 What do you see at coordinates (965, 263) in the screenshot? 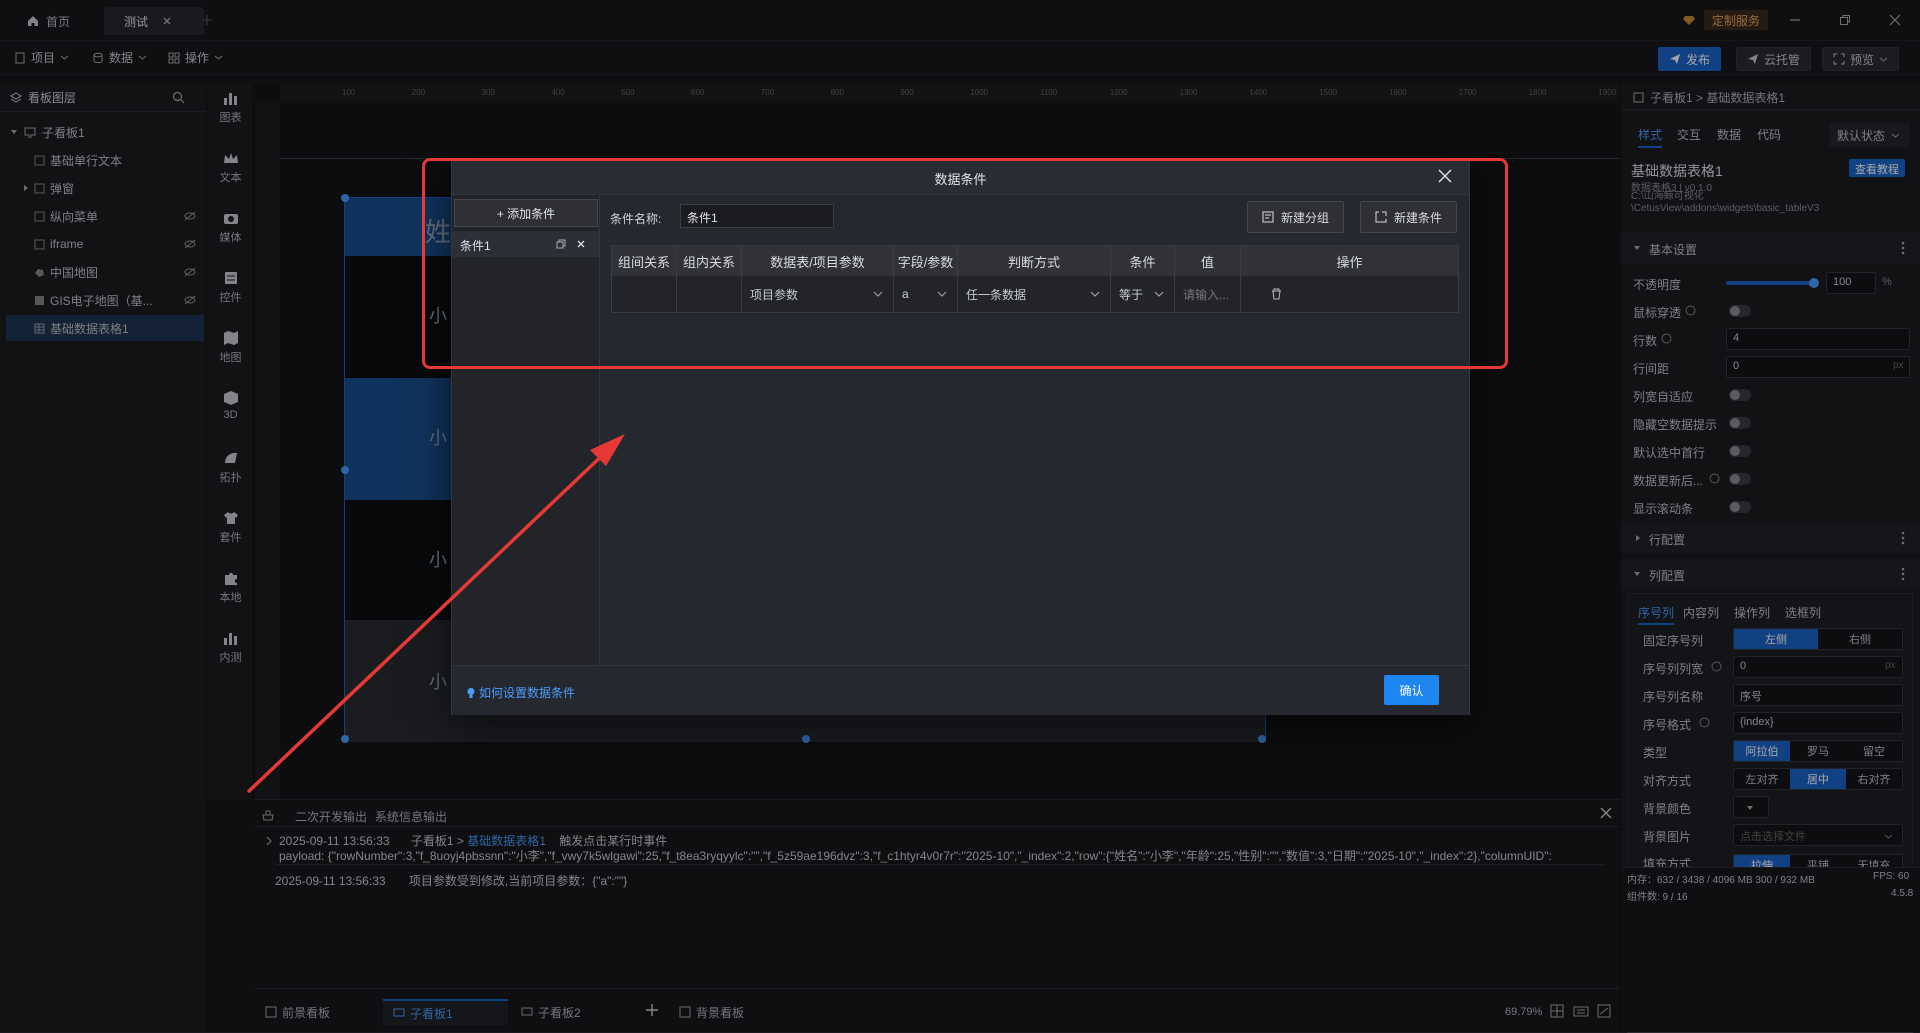
I see `highlight-box` at bounding box center [965, 263].